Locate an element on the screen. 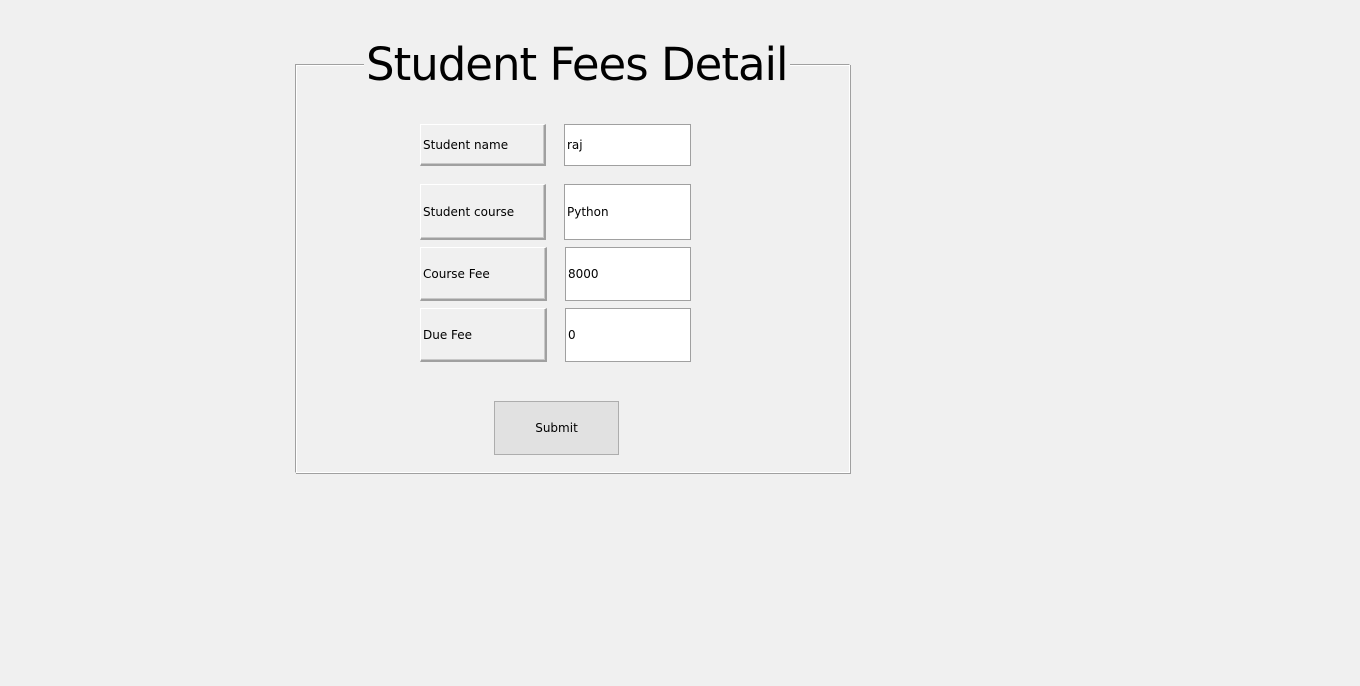 The height and width of the screenshot is (686, 1360). due-fee-input is located at coordinates (628, 335).